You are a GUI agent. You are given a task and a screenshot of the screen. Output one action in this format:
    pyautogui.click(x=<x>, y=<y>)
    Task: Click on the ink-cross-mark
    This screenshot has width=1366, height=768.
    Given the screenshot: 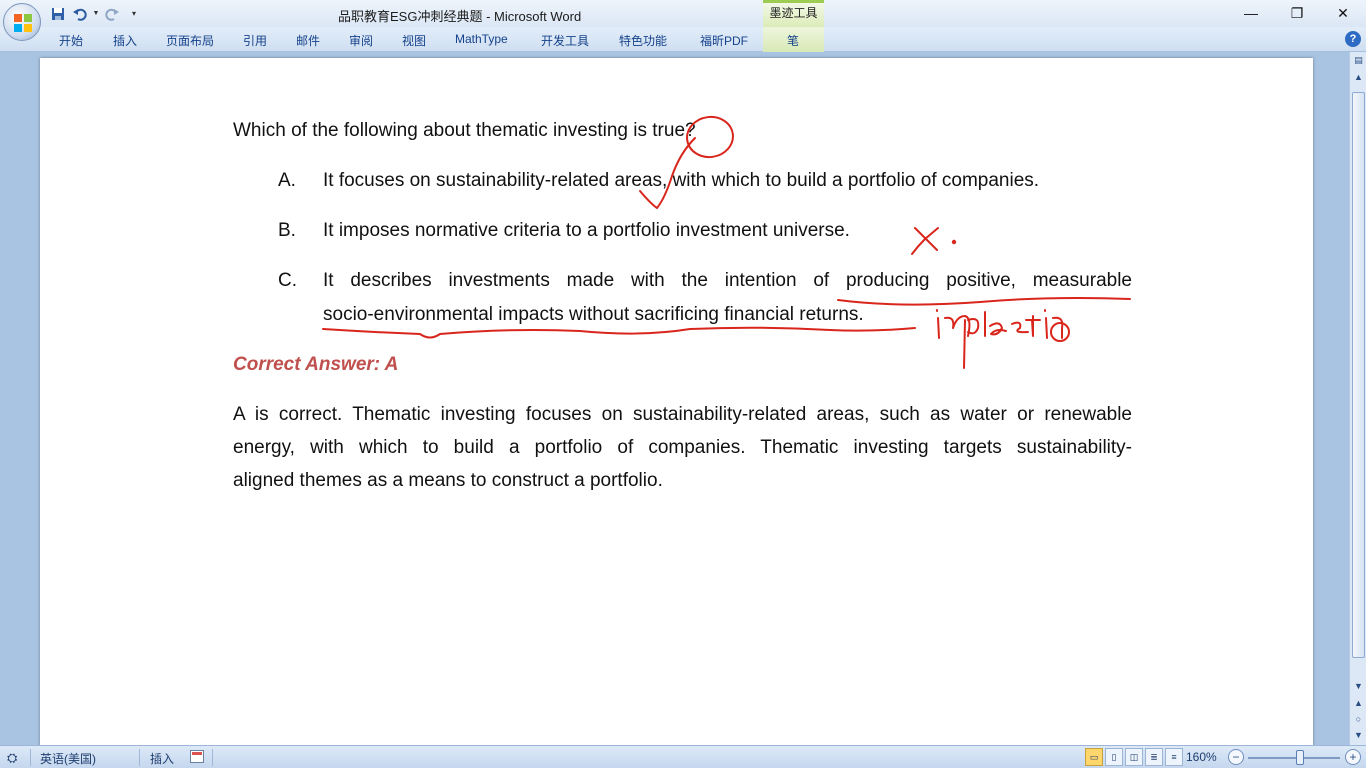 What is the action you would take?
    pyautogui.click(x=925, y=241)
    